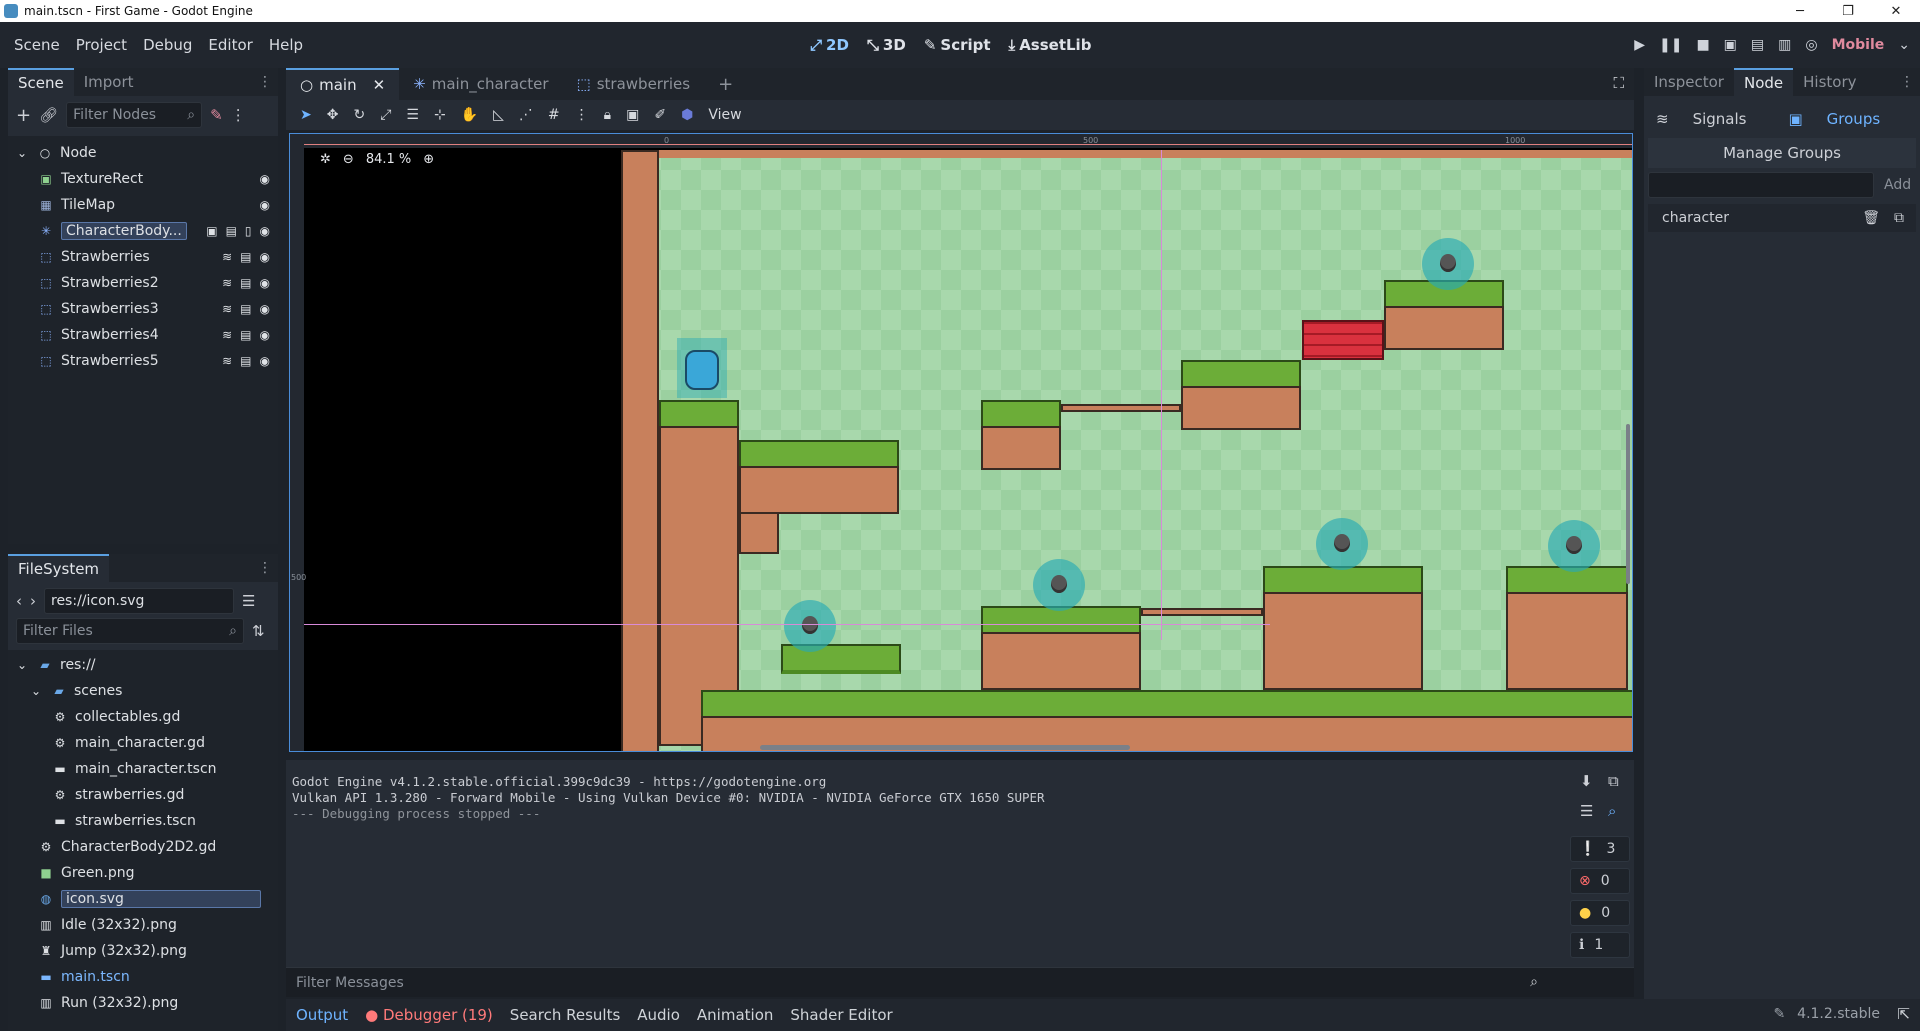 The height and width of the screenshot is (1031, 1920). What do you see at coordinates (322, 1015) in the screenshot?
I see `tab-output: Output` at bounding box center [322, 1015].